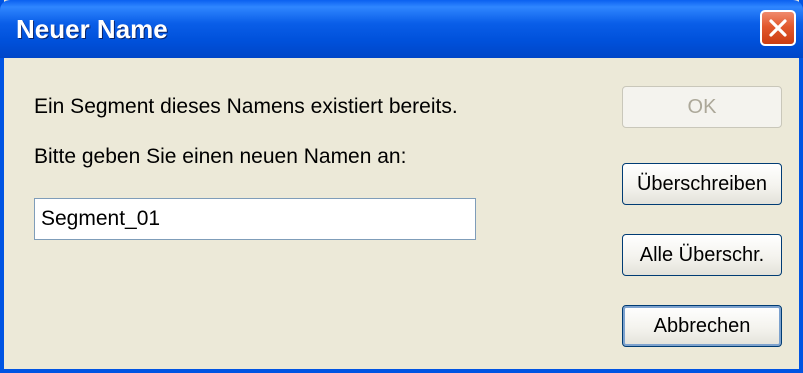 The image size is (803, 373). I want to click on close-icon, so click(778, 28).